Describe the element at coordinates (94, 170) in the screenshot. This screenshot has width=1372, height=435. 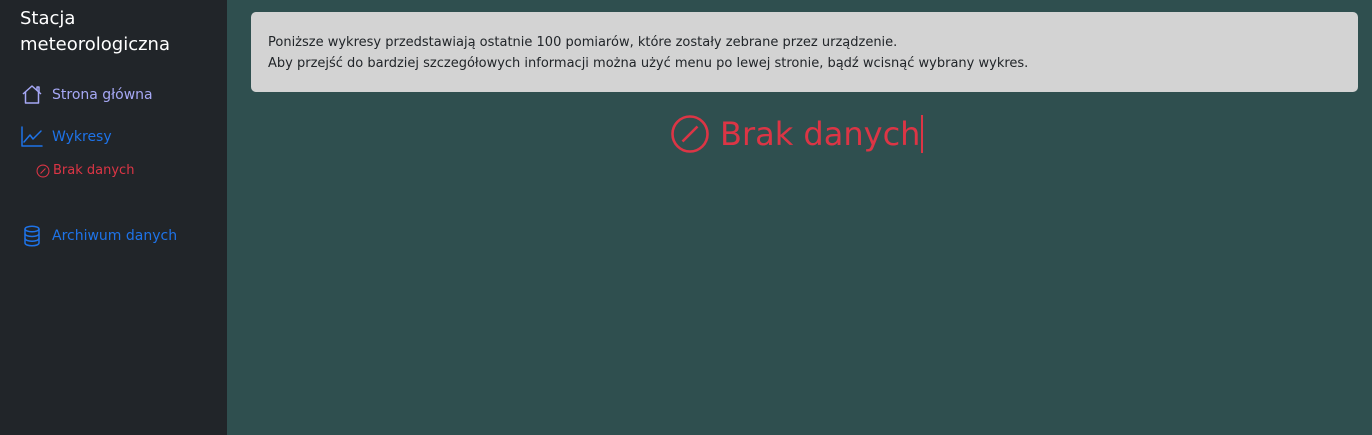
I see `sidebar-subitem-no-data-label: Brak danych` at that location.